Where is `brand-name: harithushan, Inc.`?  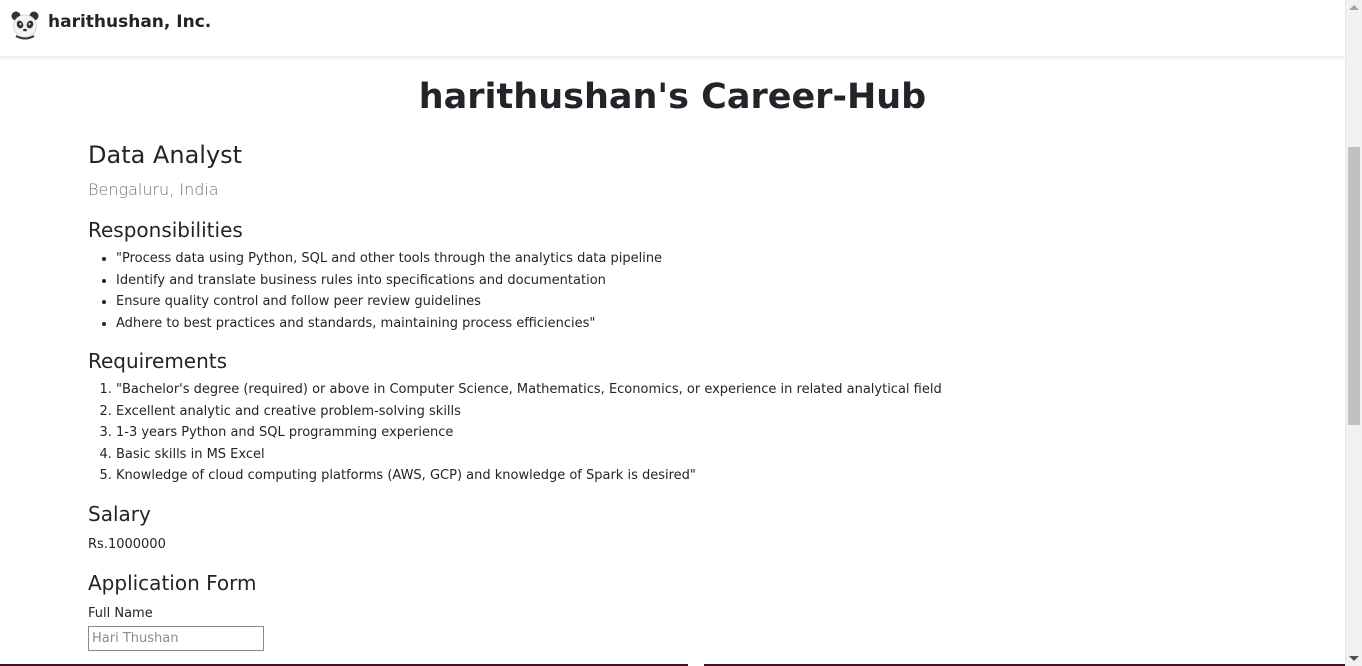
brand-name: harithushan, Inc. is located at coordinates (129, 22).